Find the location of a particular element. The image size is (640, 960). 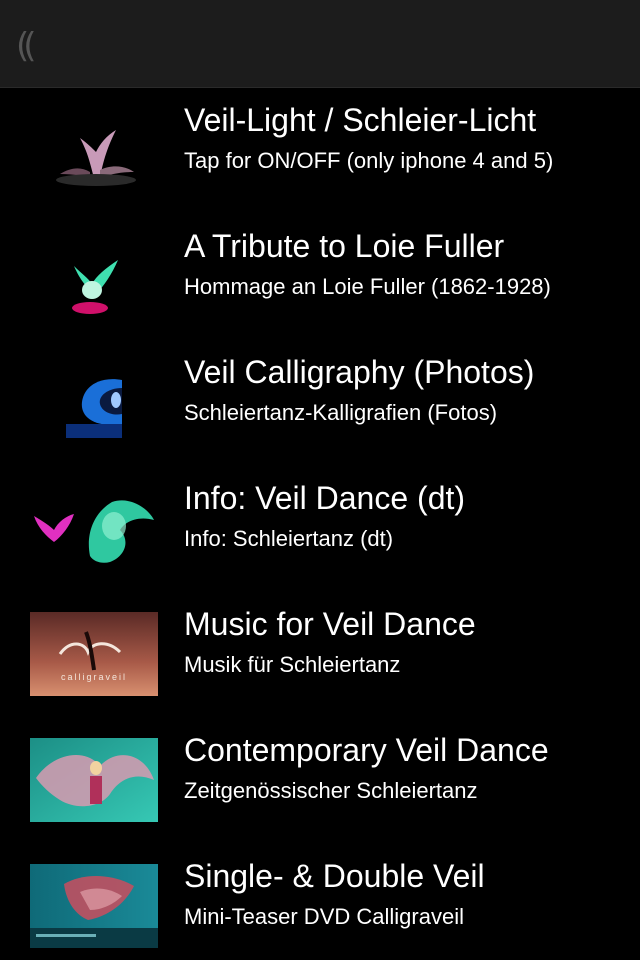

item-subtitle: Musik für Schleiertanz is located at coordinates (292, 664).